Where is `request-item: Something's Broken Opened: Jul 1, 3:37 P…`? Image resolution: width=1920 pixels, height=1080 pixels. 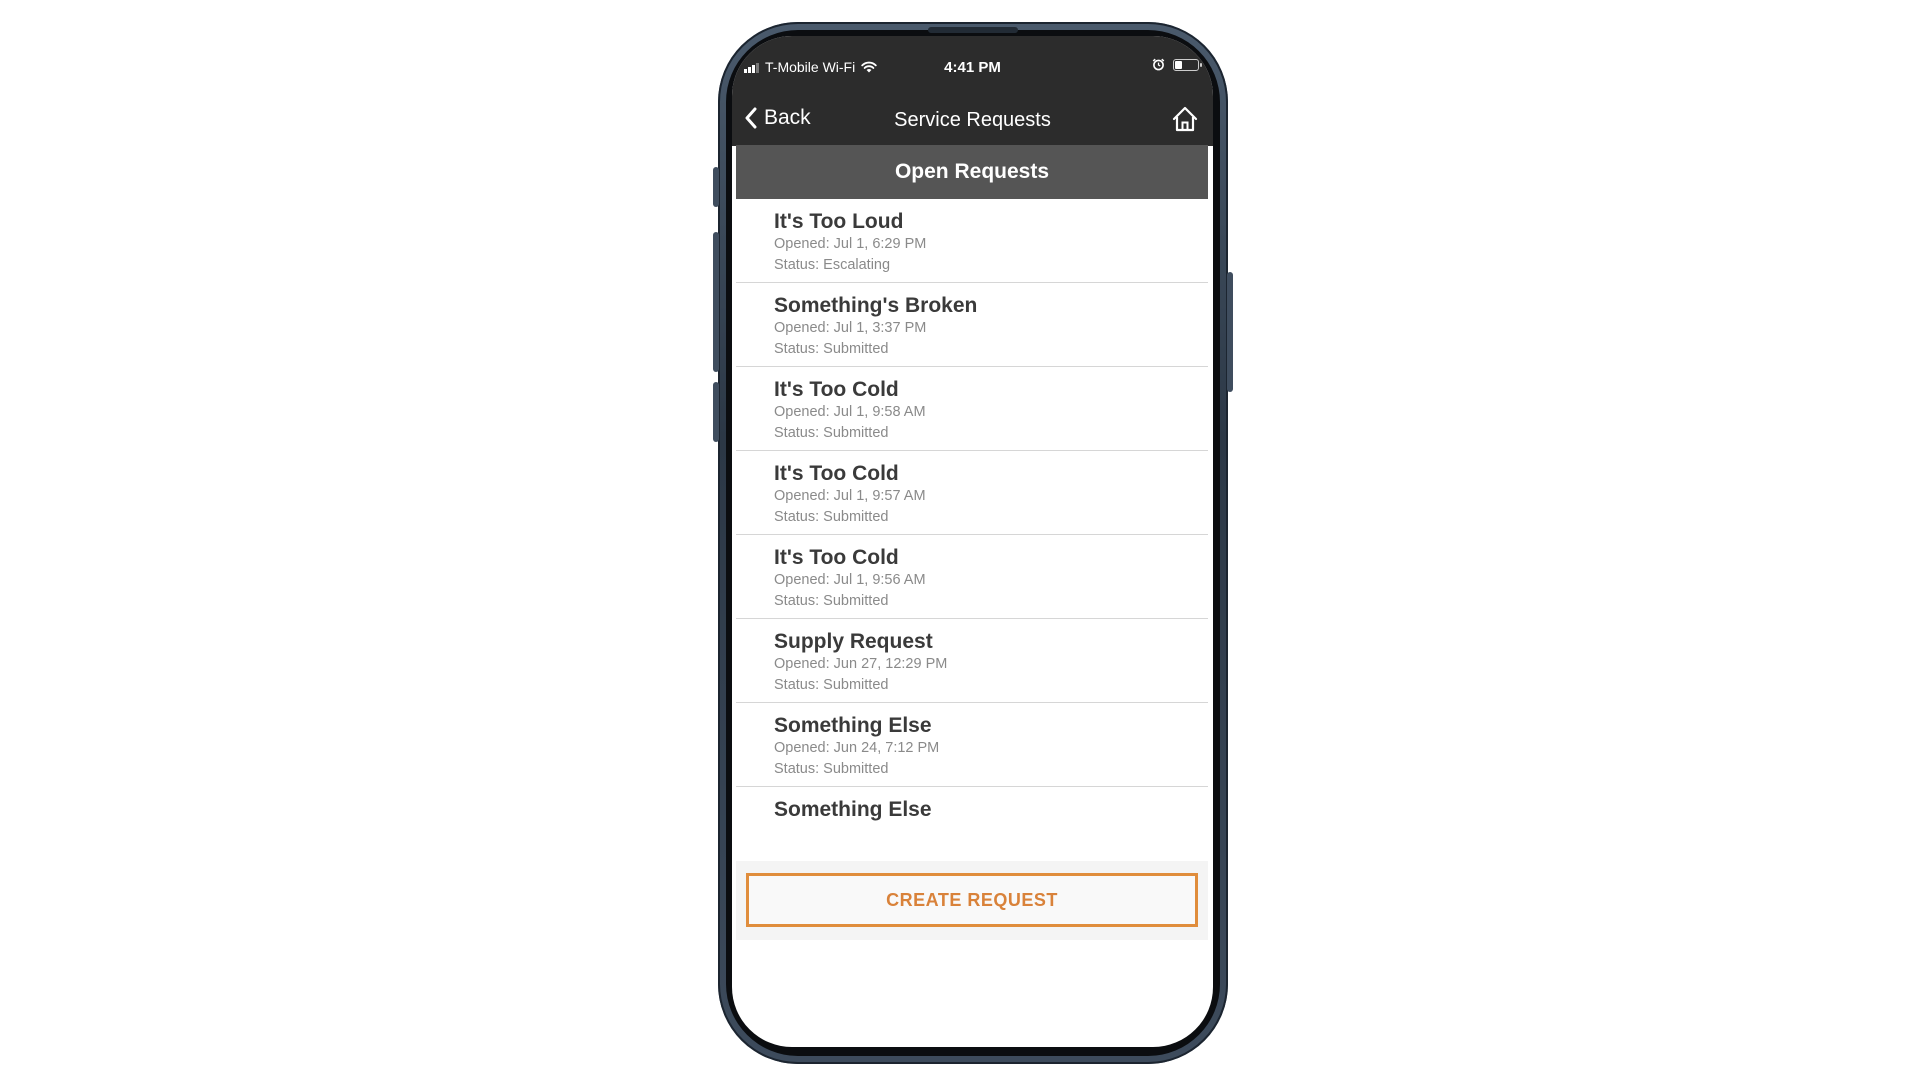 request-item: Something's Broken Opened: Jul 1, 3:37 P… is located at coordinates (972, 325).